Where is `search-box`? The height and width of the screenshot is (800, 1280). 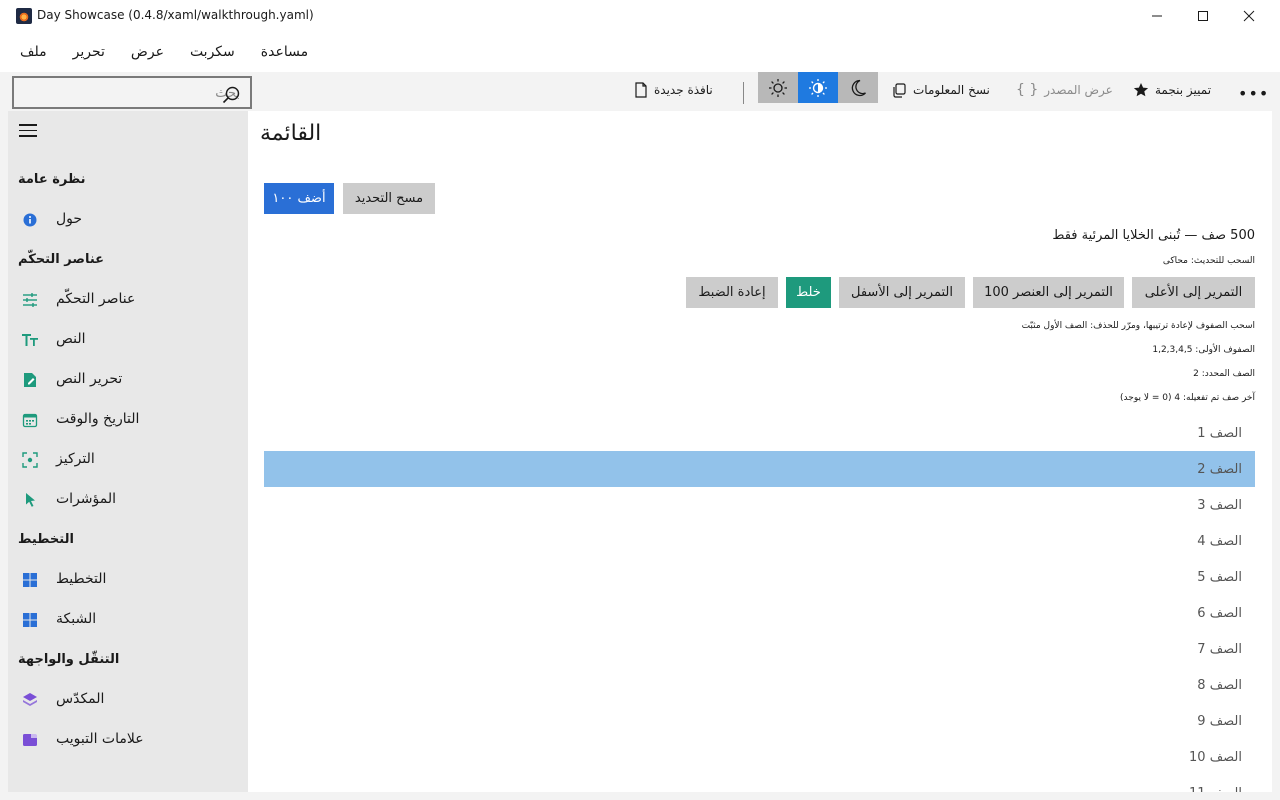 search-box is located at coordinates (132, 92).